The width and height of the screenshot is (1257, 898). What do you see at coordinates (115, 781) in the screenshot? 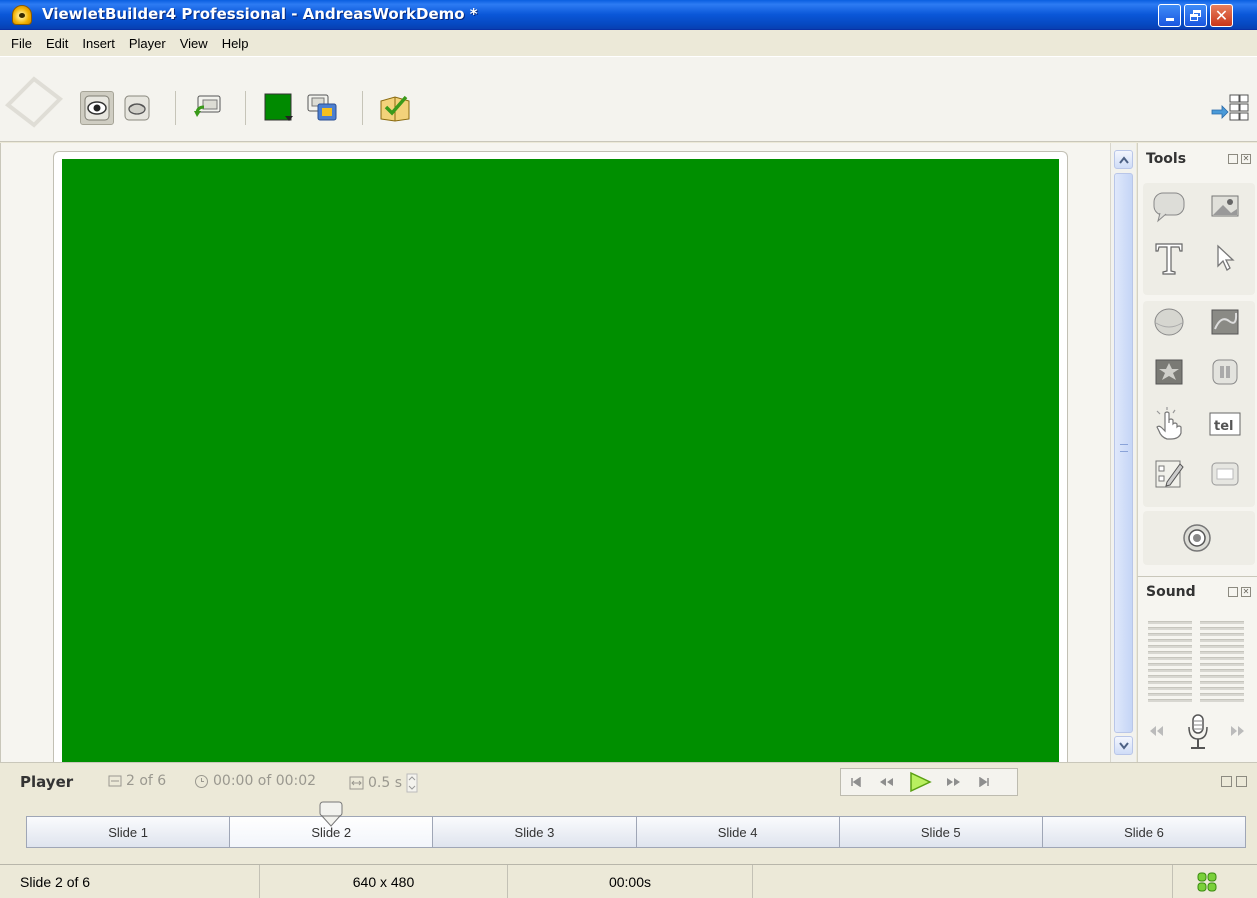
I see `slide-icon` at bounding box center [115, 781].